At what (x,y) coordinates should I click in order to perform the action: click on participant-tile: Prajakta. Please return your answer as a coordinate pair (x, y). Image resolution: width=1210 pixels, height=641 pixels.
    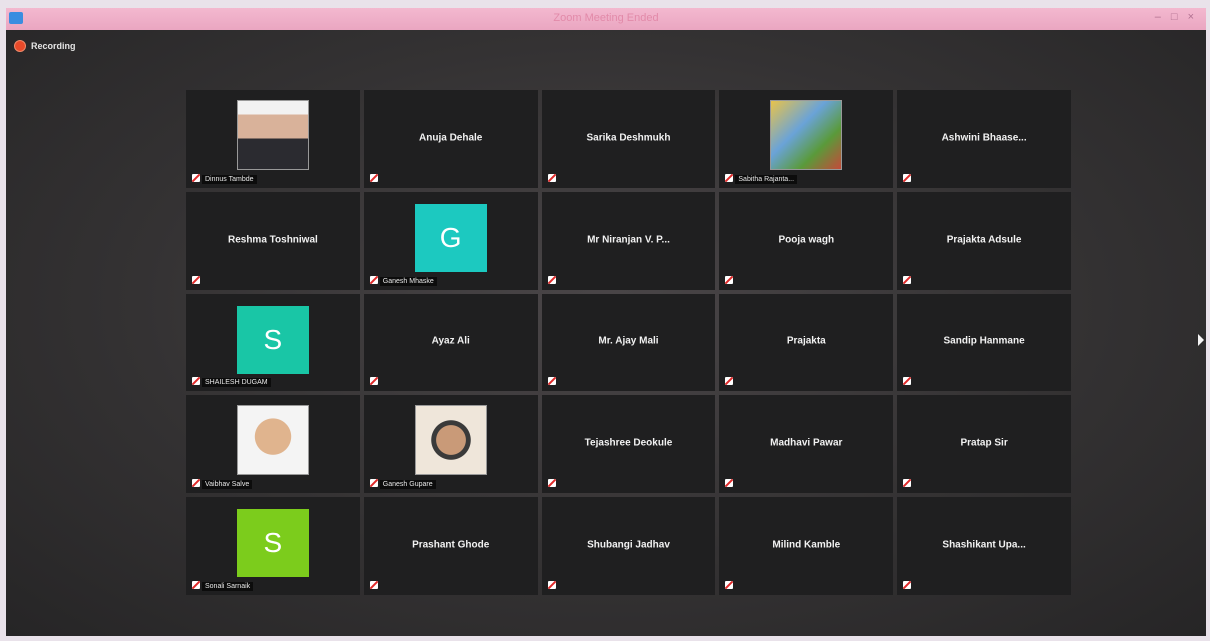
    Looking at the image, I should click on (806, 342).